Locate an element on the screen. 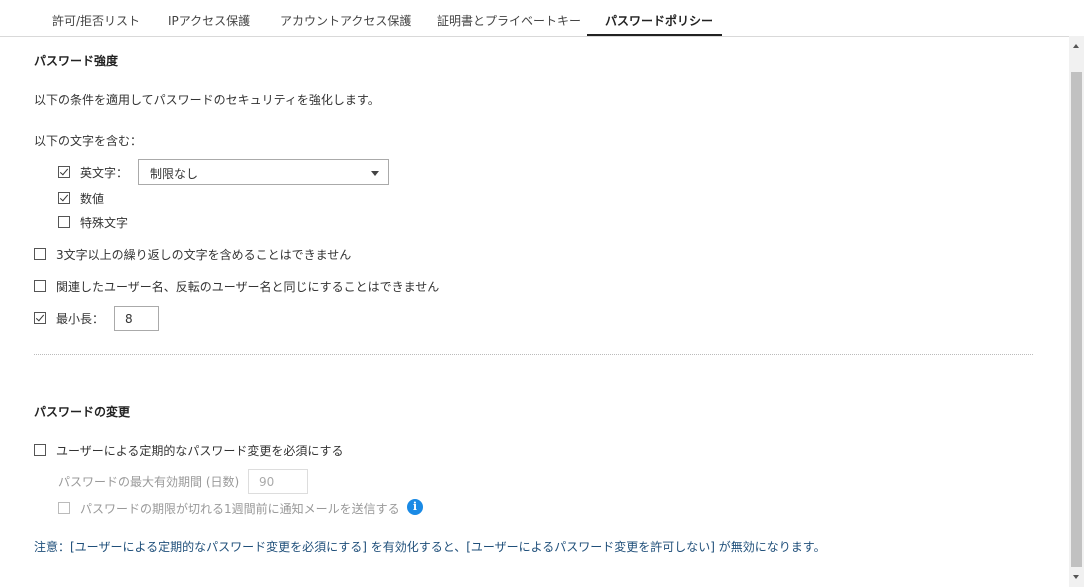 The height and width of the screenshot is (587, 1084). notify-email-label: パスワードの期限が切れる1週間前に通知メールを送信する is located at coordinates (240, 509).